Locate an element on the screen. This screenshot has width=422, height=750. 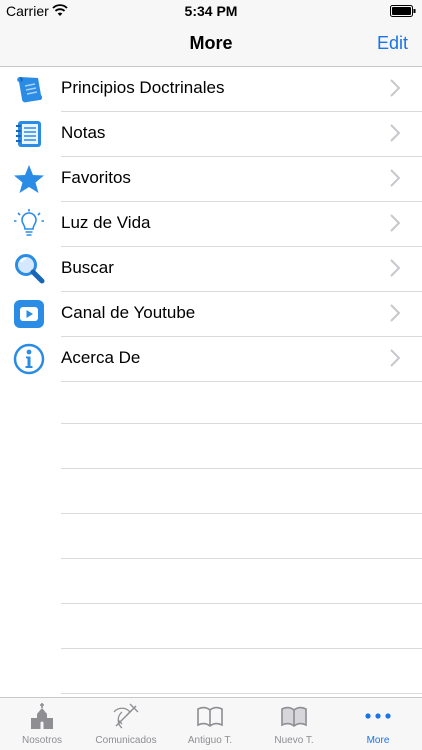
navigation-bar: More Edit is located at coordinates (211, 44).